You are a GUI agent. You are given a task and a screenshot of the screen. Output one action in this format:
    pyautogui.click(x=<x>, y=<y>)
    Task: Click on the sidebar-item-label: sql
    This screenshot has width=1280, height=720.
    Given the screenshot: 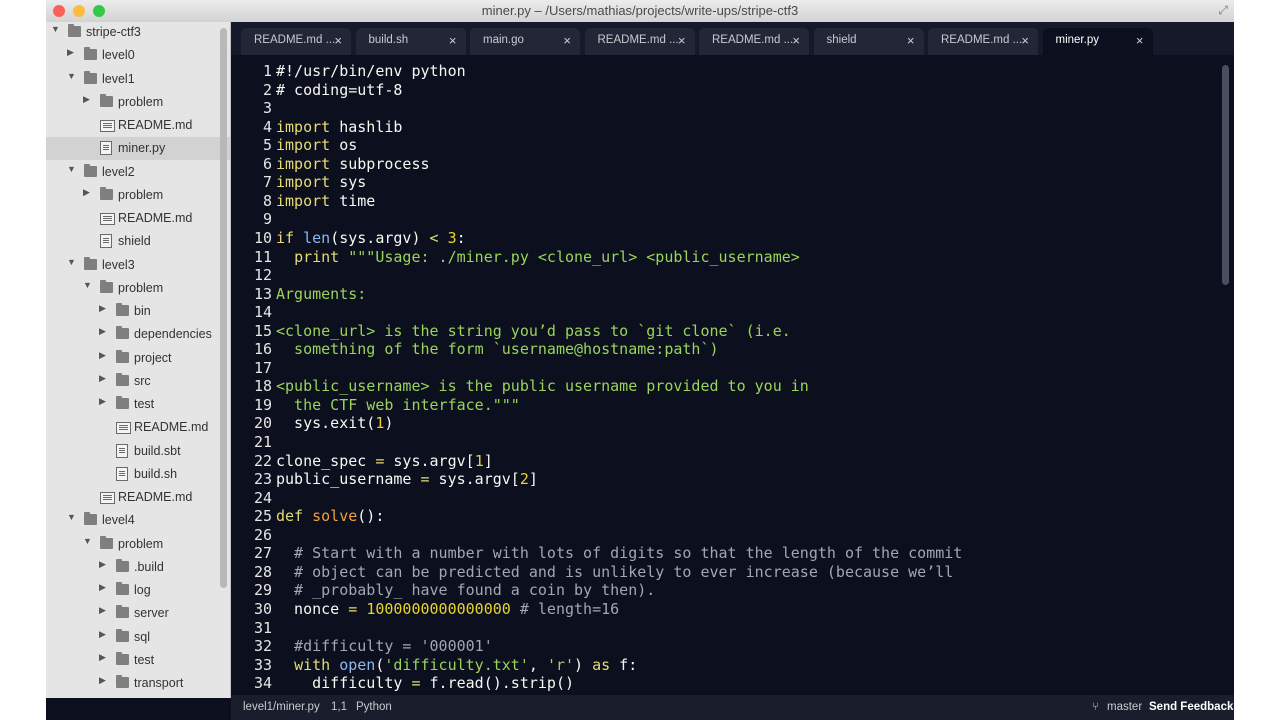 What is the action you would take?
    pyautogui.click(x=142, y=636)
    